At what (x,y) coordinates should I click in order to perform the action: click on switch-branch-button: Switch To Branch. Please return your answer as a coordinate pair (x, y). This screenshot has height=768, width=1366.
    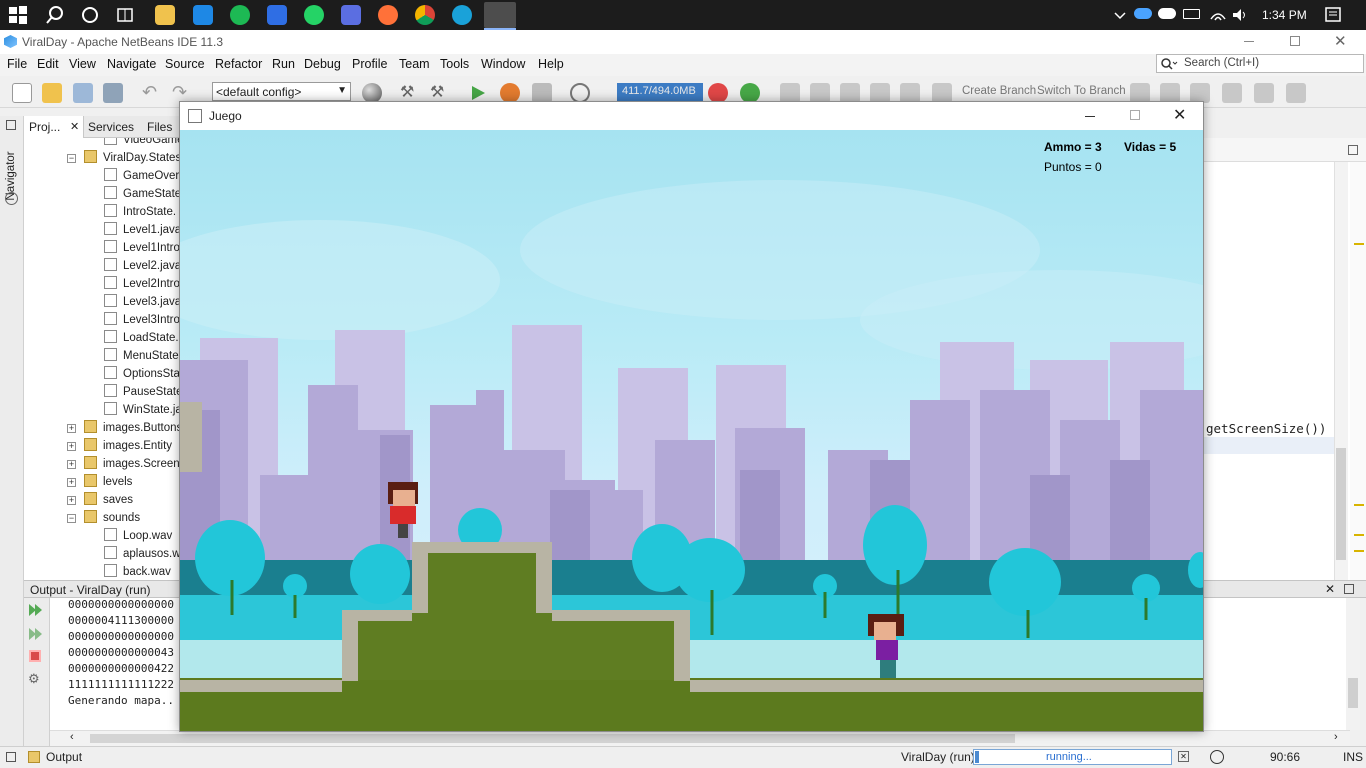
    Looking at the image, I should click on (1081, 91).